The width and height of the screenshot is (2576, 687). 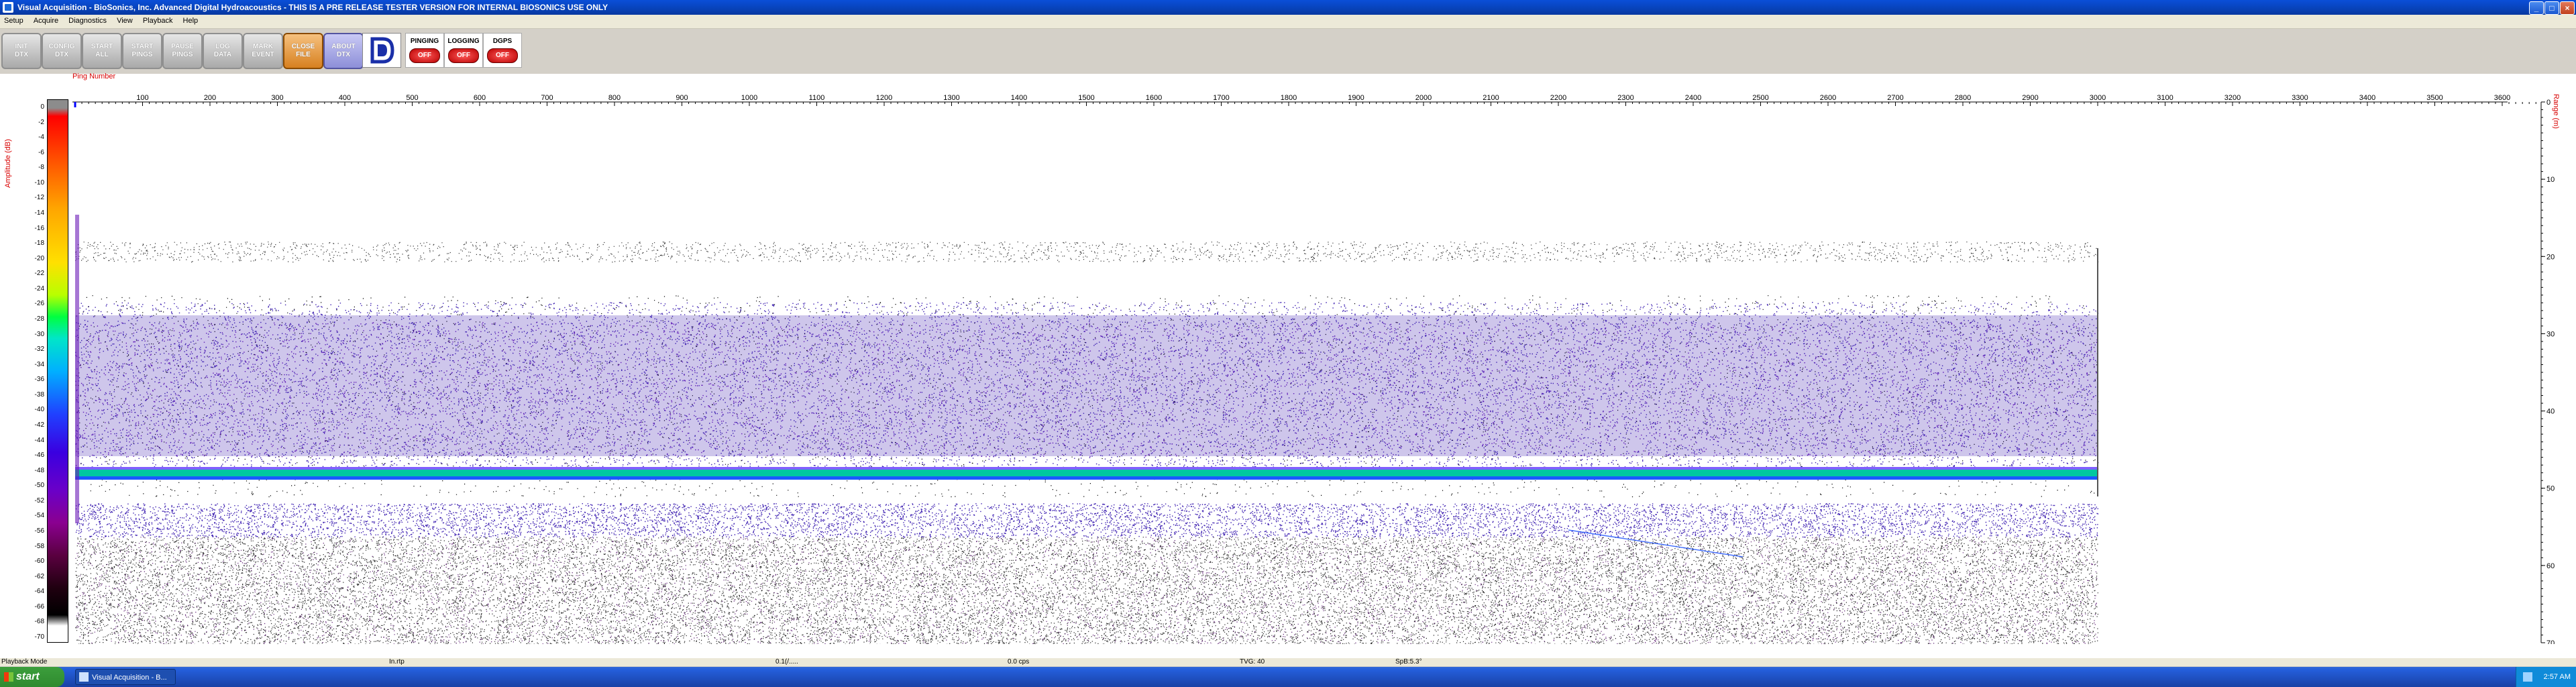 What do you see at coordinates (39, 380) in the screenshot?
I see `amplitude-tick: -36` at bounding box center [39, 380].